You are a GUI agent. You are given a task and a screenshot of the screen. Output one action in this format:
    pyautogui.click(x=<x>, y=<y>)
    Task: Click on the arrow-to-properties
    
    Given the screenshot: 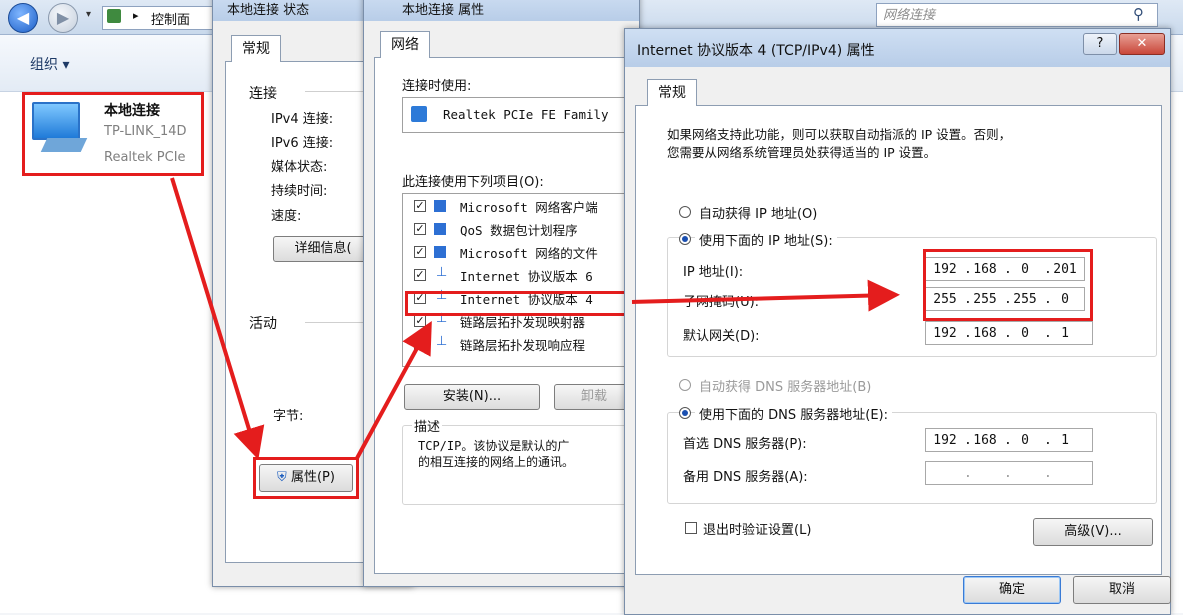 What is the action you would take?
    pyautogui.click(x=217, y=318)
    